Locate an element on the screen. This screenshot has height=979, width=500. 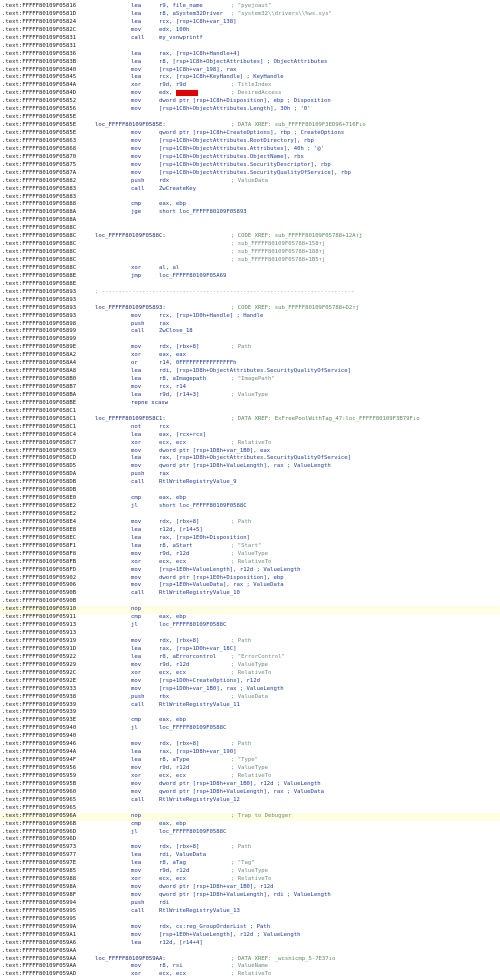
operand-text: rcx, [rsp+1C8h+var_138] is located at coordinates (197, 22).